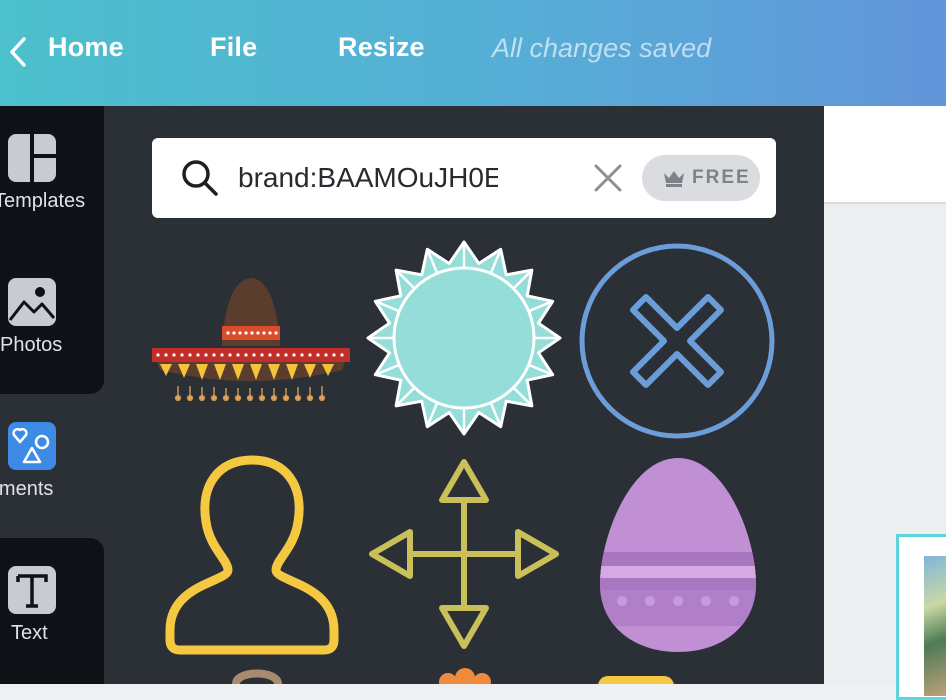 The height and width of the screenshot is (700, 946). Describe the element at coordinates (721, 177) in the screenshot. I see `free-label: FREE` at that location.